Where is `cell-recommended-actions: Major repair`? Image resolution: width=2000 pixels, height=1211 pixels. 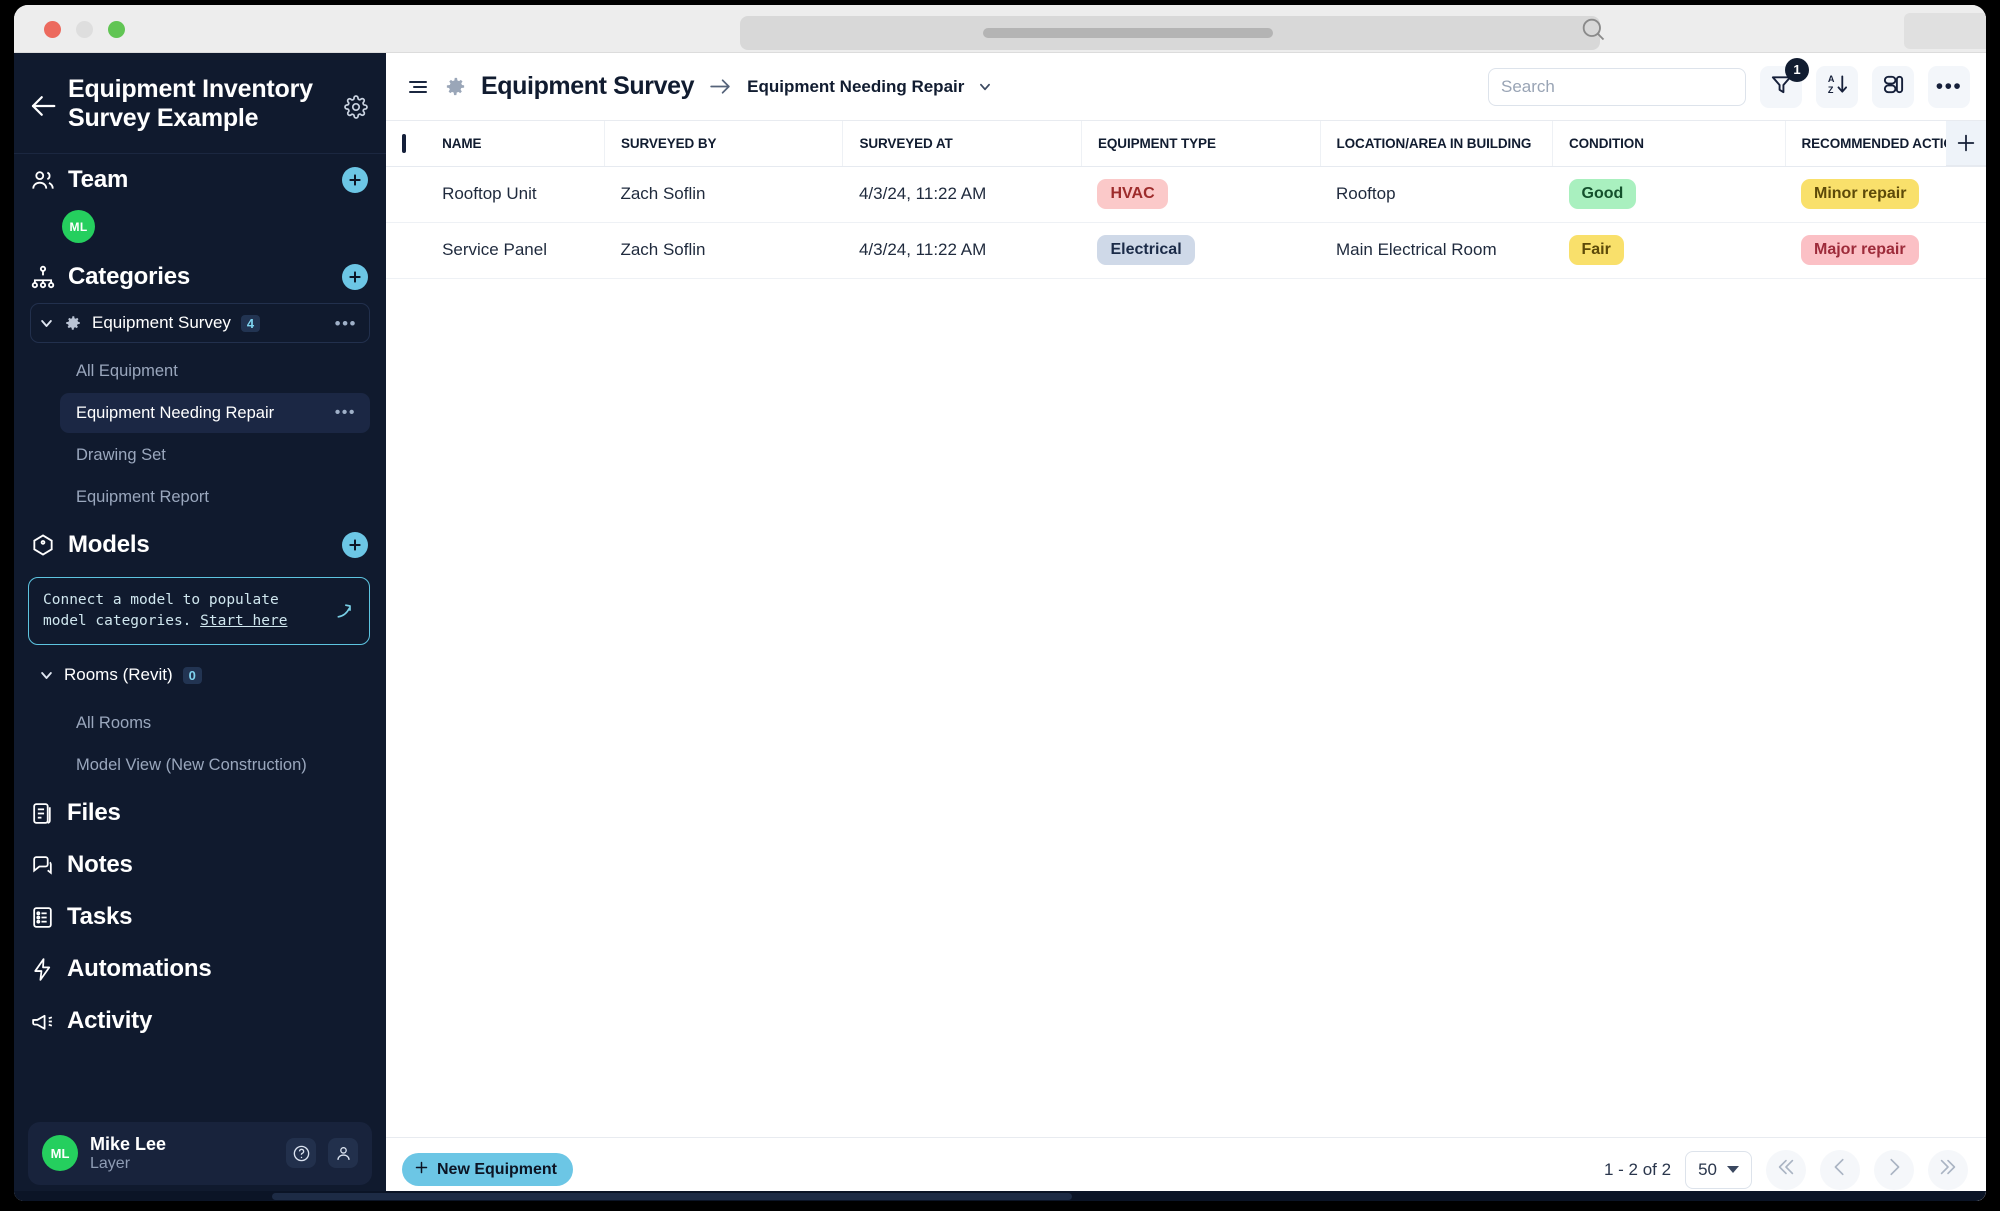 cell-recommended-actions: Major repair is located at coordinates (1885, 250).